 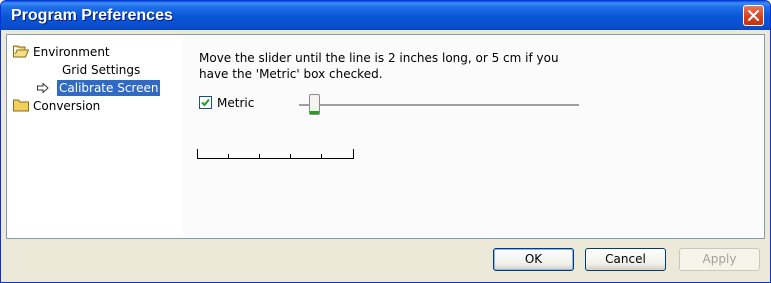 I want to click on folder-icon, so click(x=21, y=105).